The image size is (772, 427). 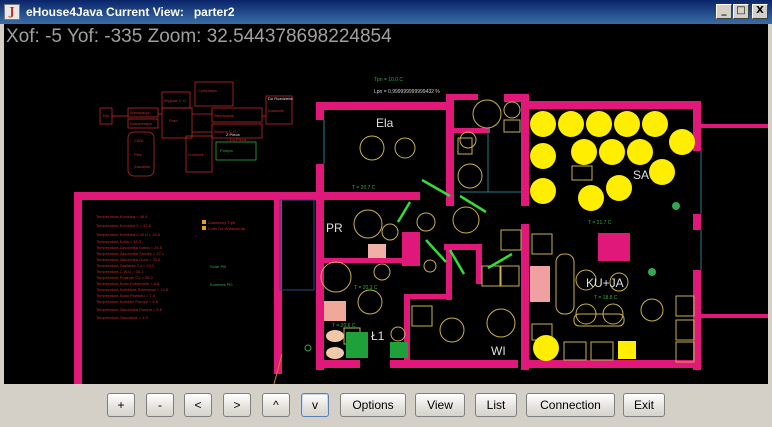 What do you see at coordinates (129, 309) in the screenshot?
I see `list-item: Temperatura Zasobnika Pompa = 6.5` at bounding box center [129, 309].